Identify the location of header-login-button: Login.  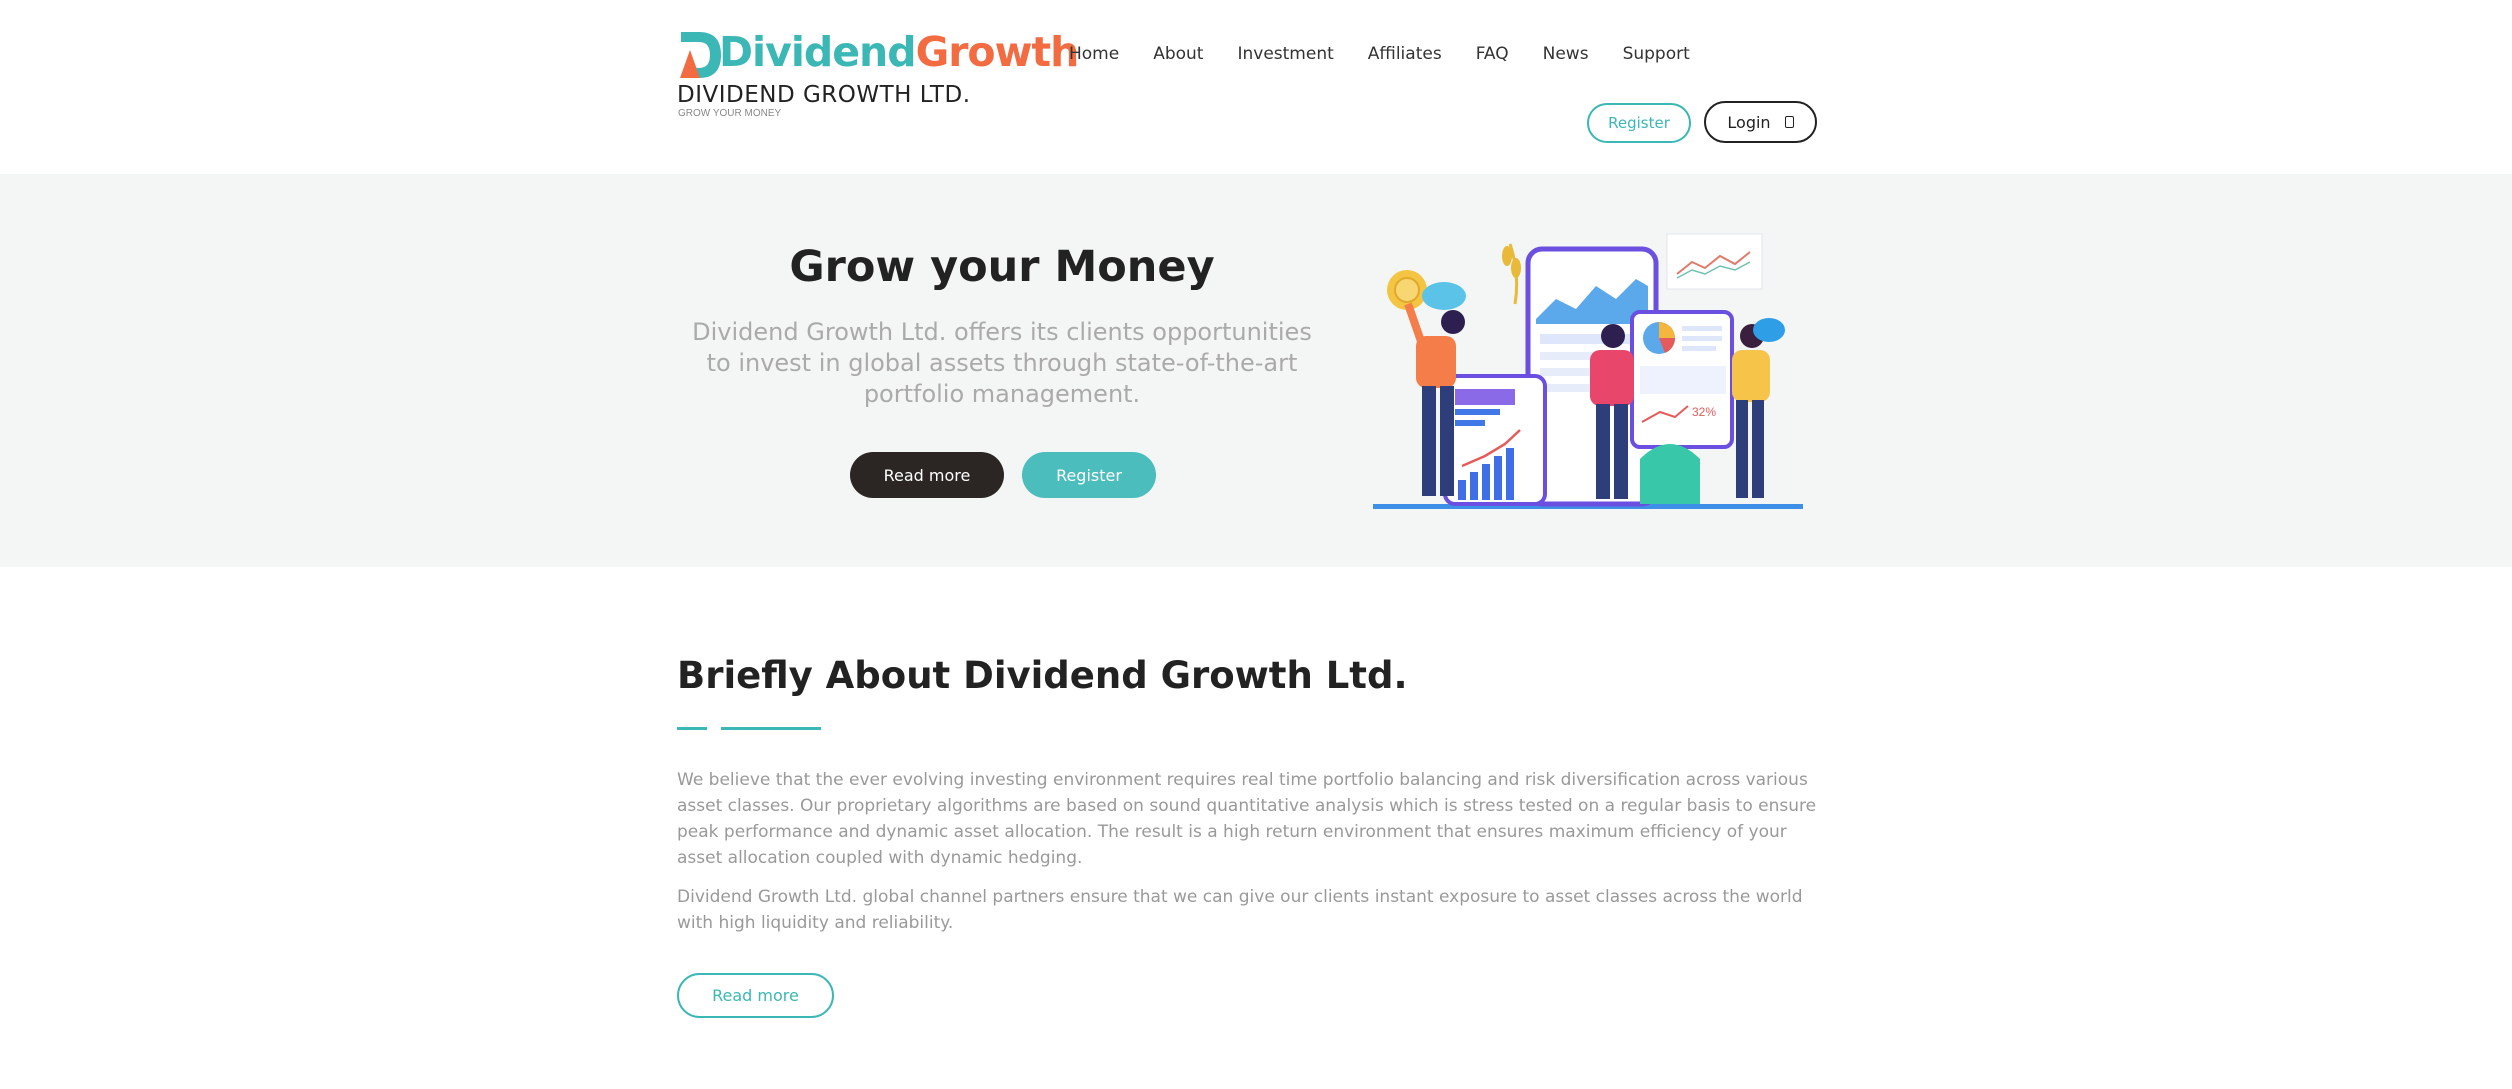
(1760, 122).